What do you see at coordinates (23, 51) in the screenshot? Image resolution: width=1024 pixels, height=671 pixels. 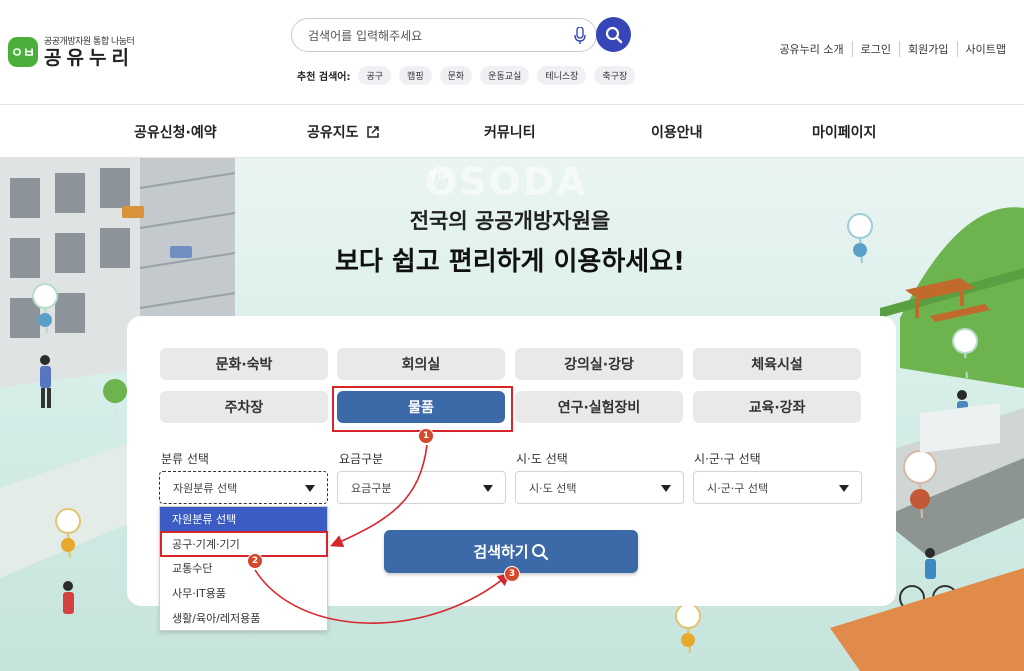 I see `logo-mark-icon: ㅇㅂ` at bounding box center [23, 51].